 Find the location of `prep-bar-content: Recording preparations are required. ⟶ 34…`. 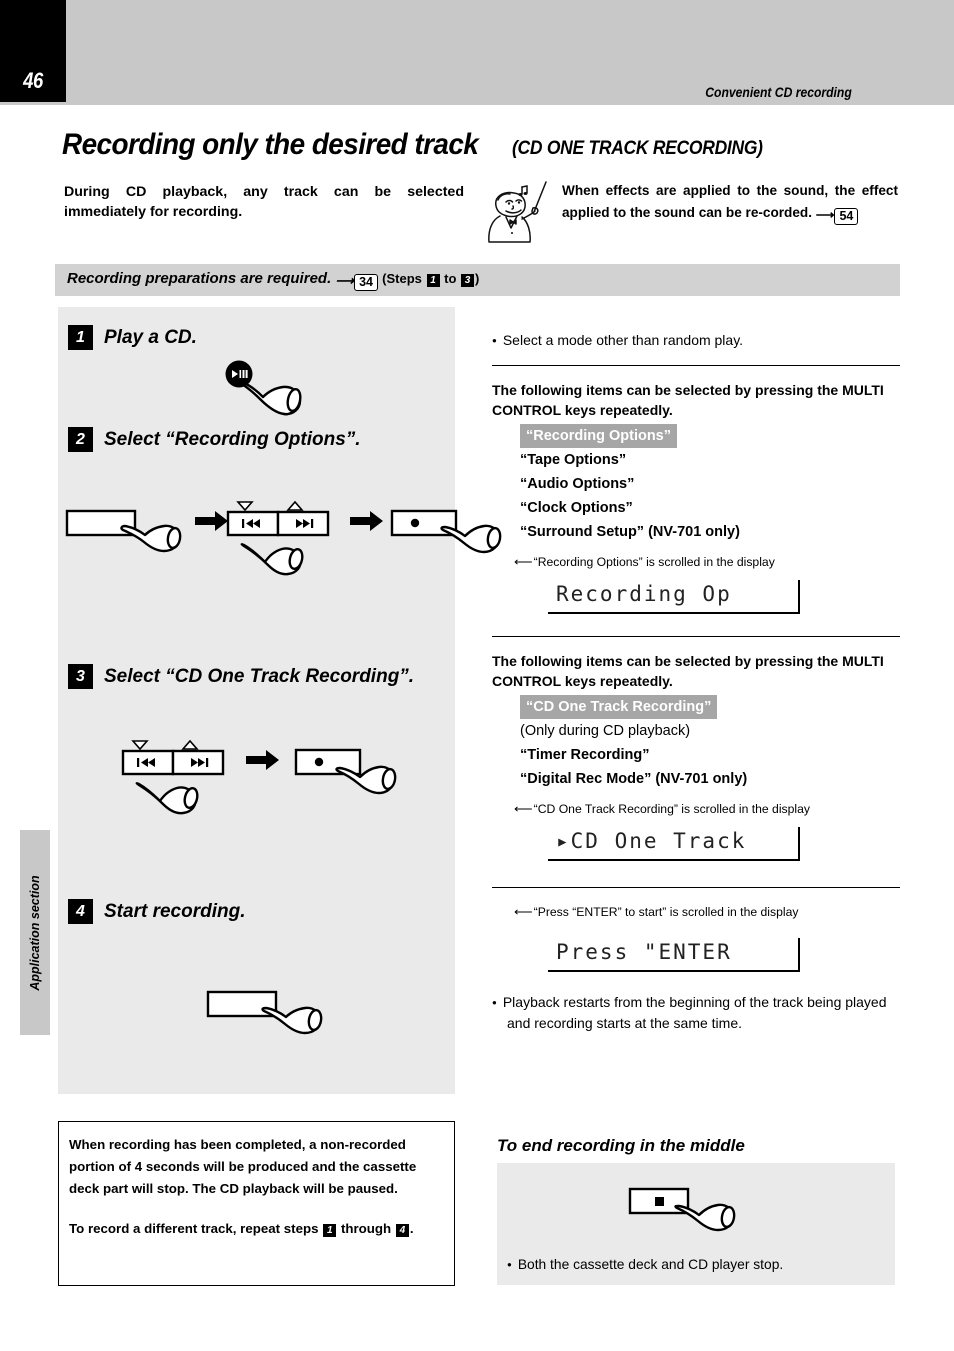

prep-bar-content: Recording preparations are required. ⟶ 34… is located at coordinates (273, 280).